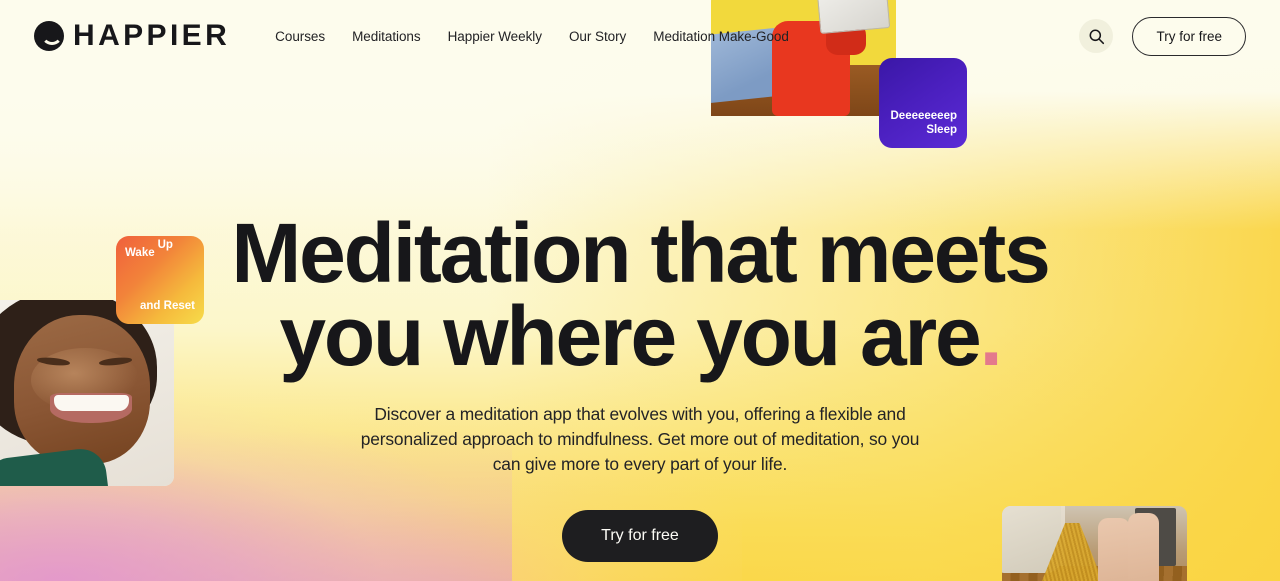 The height and width of the screenshot is (581, 1280). Describe the element at coordinates (49, 36) in the screenshot. I see `smile-circle-icon` at that location.